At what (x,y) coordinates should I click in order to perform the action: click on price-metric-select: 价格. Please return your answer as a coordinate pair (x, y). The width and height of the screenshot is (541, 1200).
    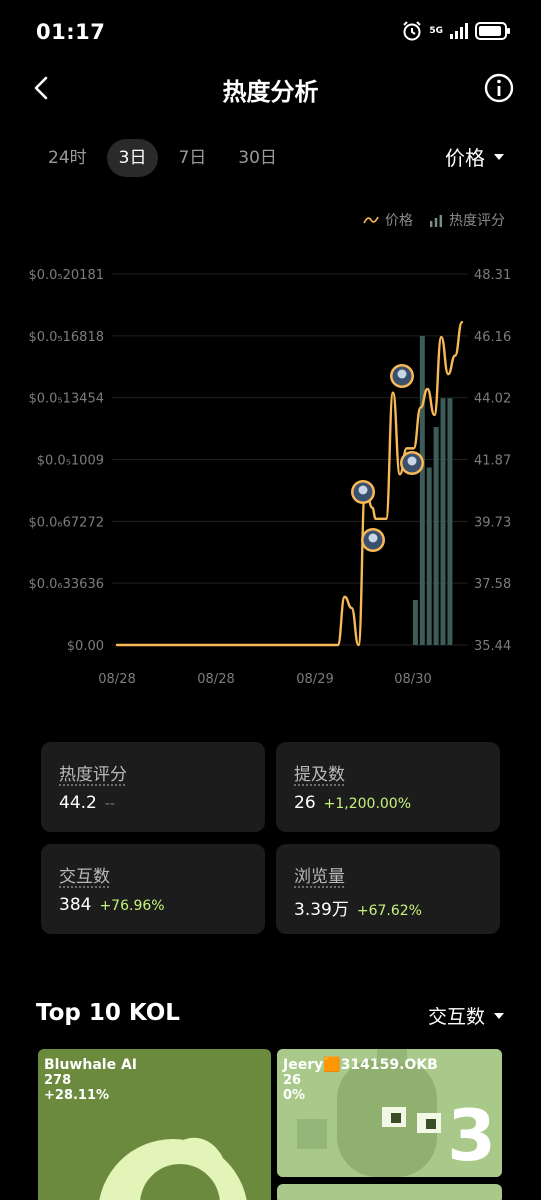
    Looking at the image, I should click on (475, 156).